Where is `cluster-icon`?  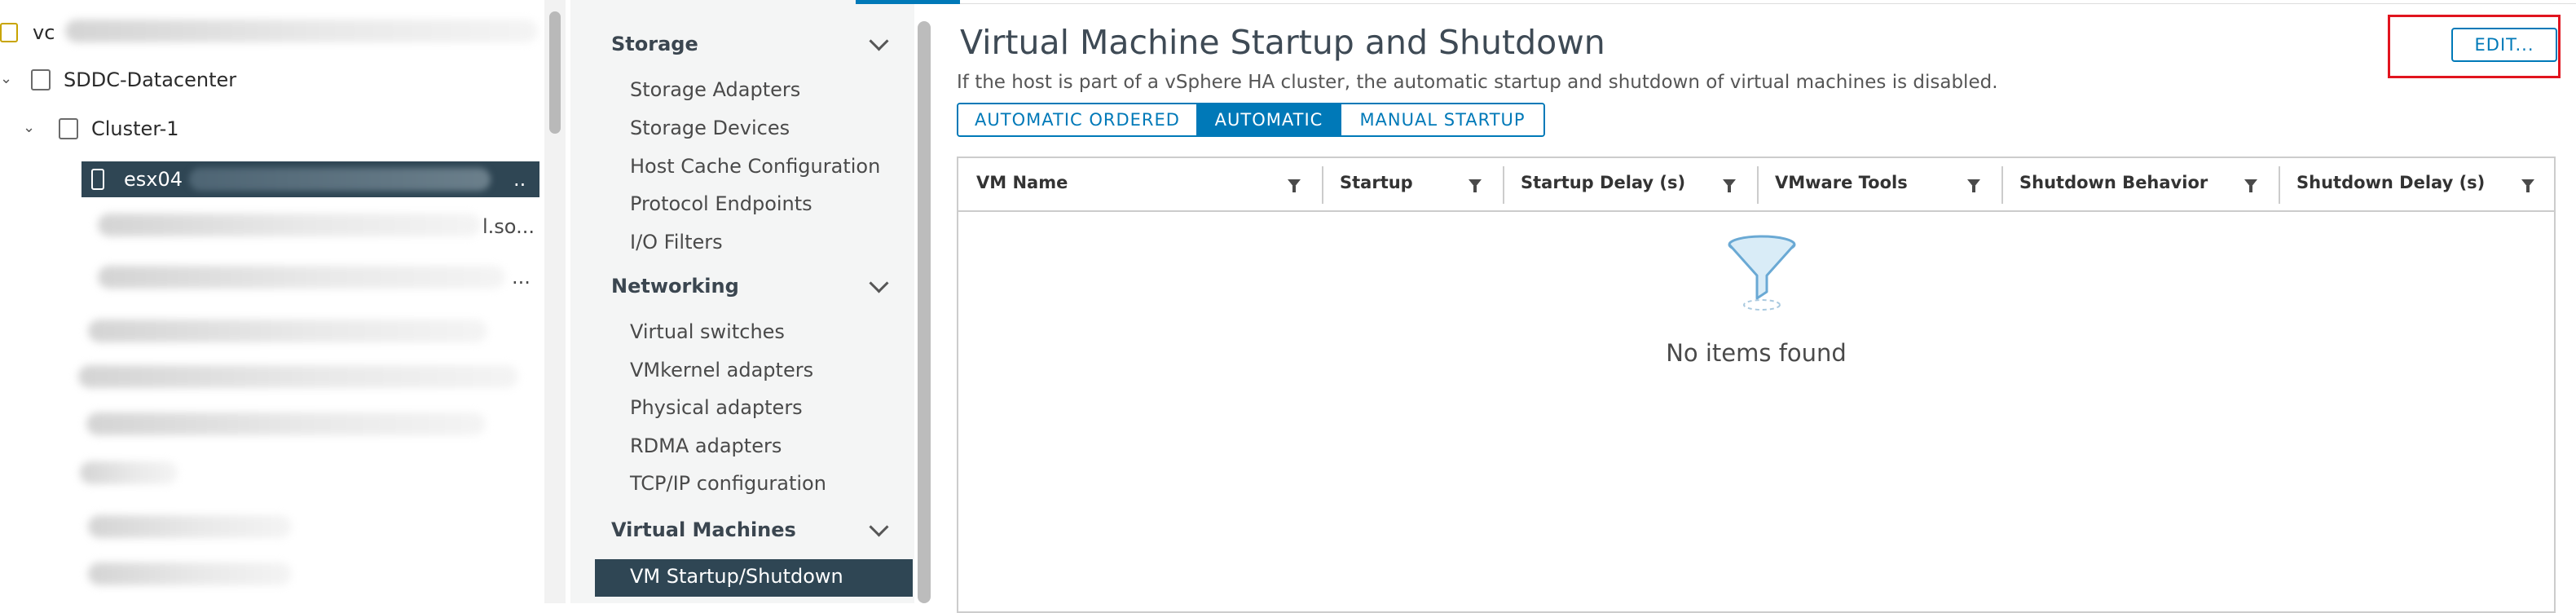
cluster-icon is located at coordinates (69, 128).